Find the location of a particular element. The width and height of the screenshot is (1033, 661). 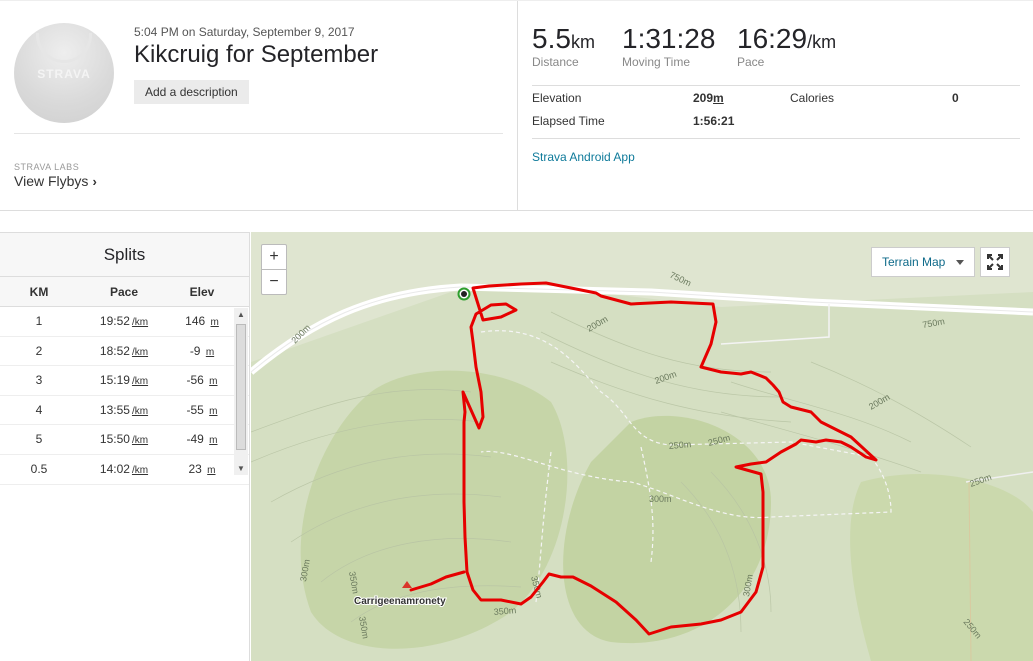

splits-scrollbar: ▲ ▼ is located at coordinates (241, 391).